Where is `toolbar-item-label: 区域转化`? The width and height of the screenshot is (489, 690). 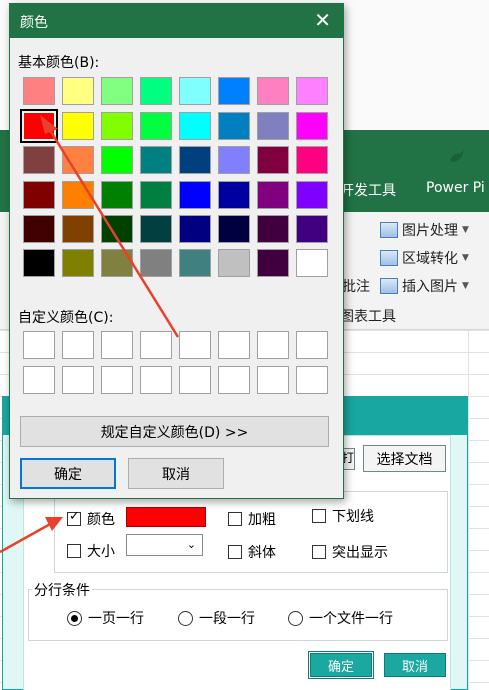
toolbar-item-label: 区域转化 is located at coordinates (430, 259).